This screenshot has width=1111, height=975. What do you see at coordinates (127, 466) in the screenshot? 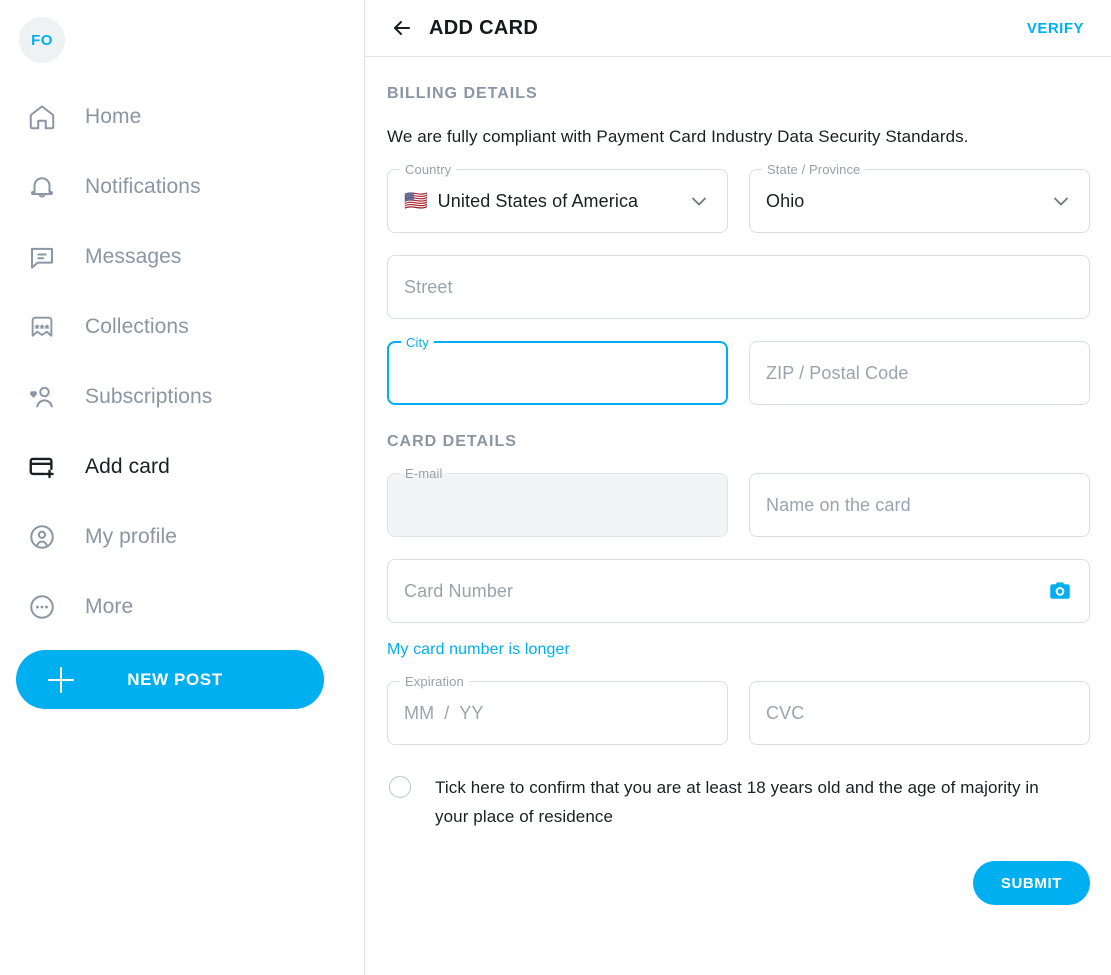
I see `sidebar-item-label: Add card` at bounding box center [127, 466].